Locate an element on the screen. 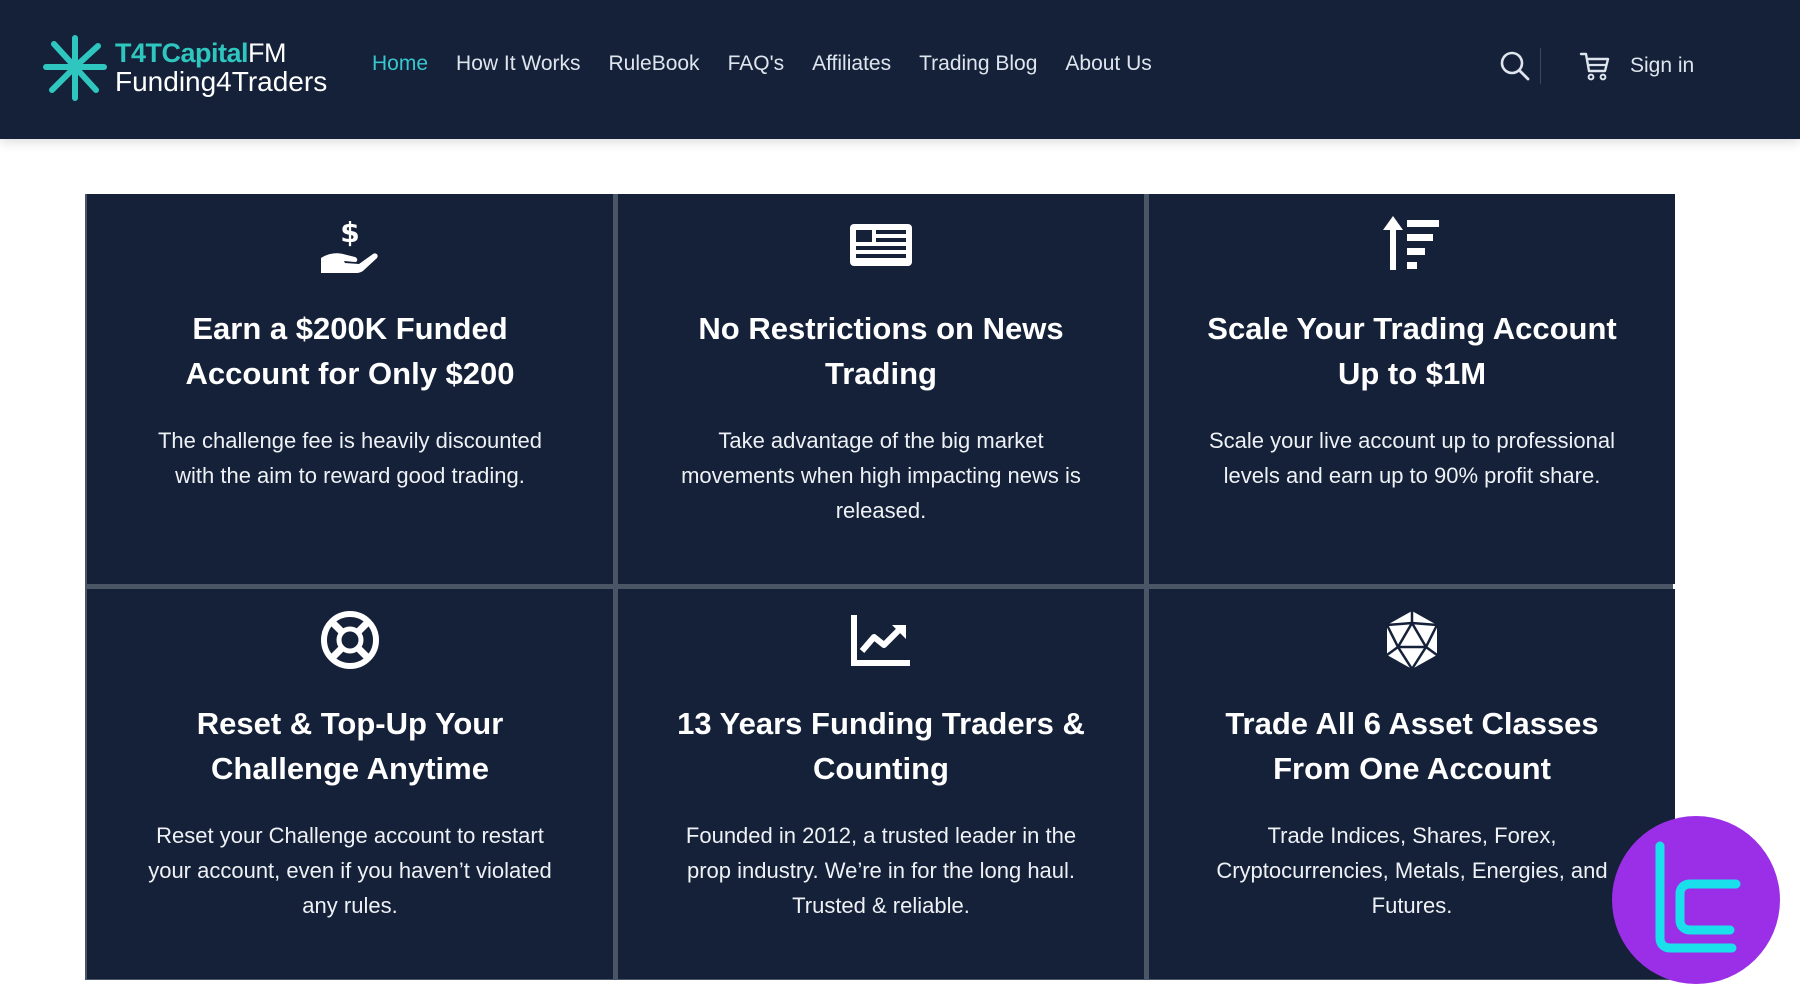  watermark-badge is located at coordinates (1696, 900).